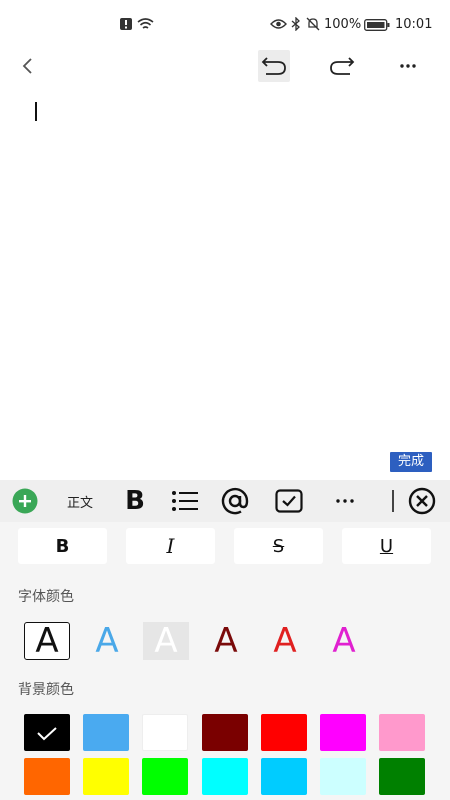  Describe the element at coordinates (145, 23) in the screenshot. I see `wifi-icon` at that location.